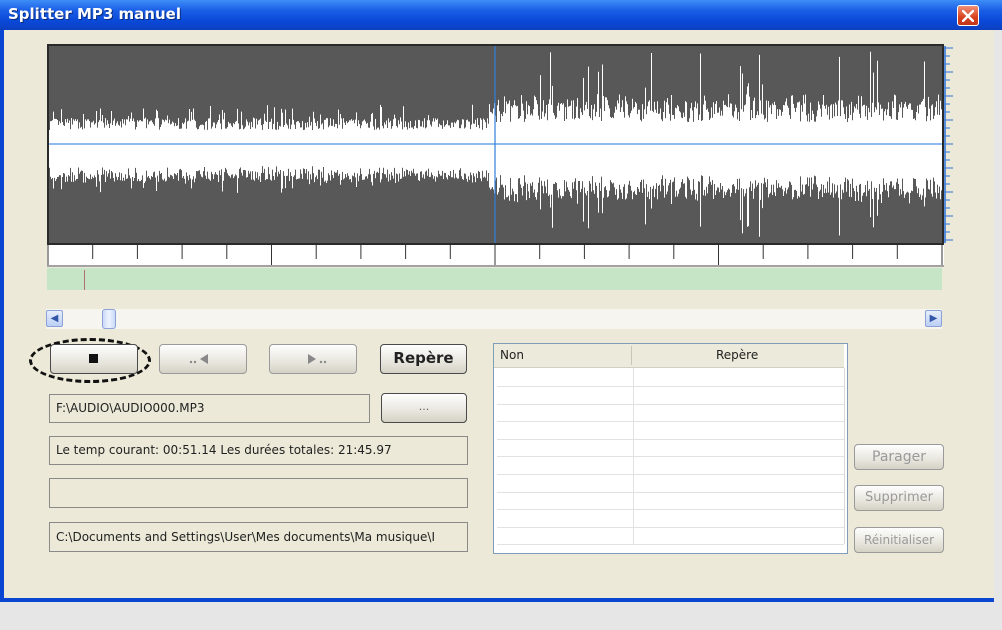 This screenshot has width=1002, height=630. I want to click on forward-icon, so click(317, 359).